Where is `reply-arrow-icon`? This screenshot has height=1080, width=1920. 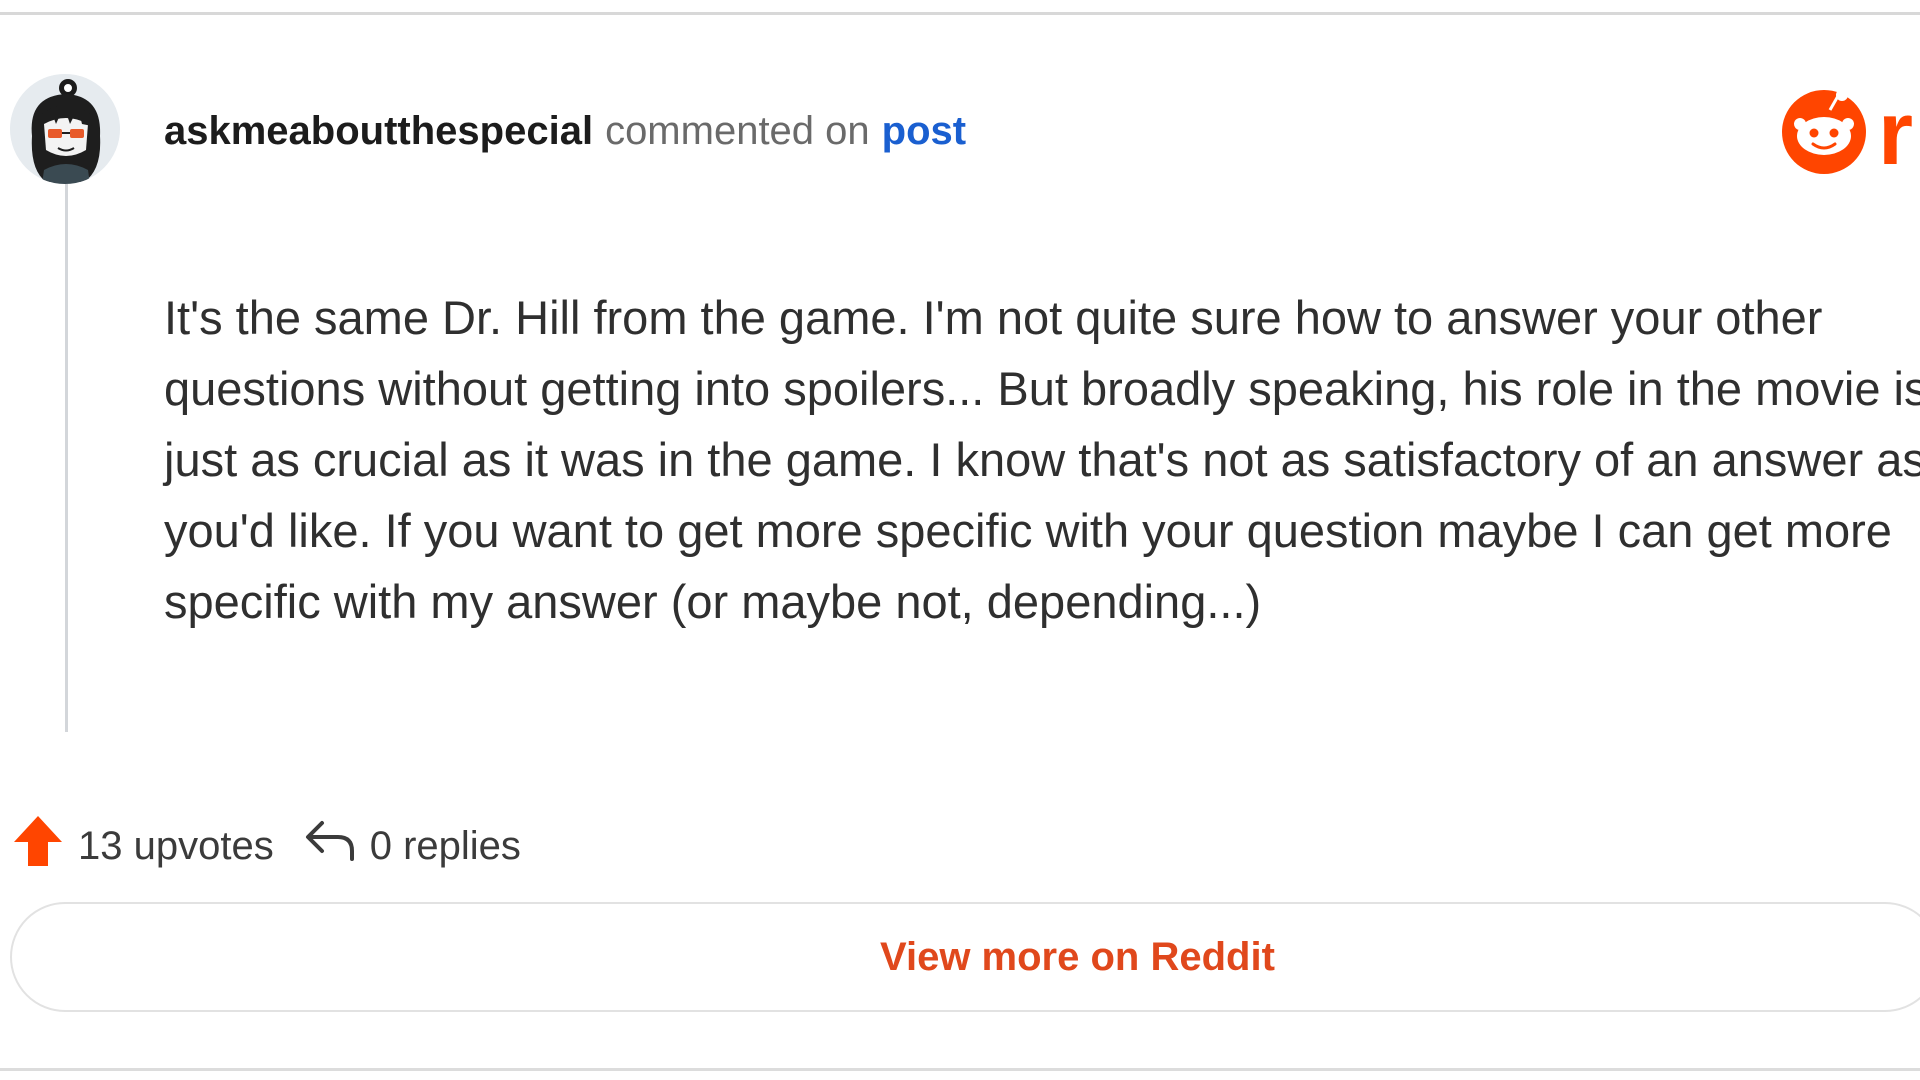
reply-arrow-icon is located at coordinates (330, 846).